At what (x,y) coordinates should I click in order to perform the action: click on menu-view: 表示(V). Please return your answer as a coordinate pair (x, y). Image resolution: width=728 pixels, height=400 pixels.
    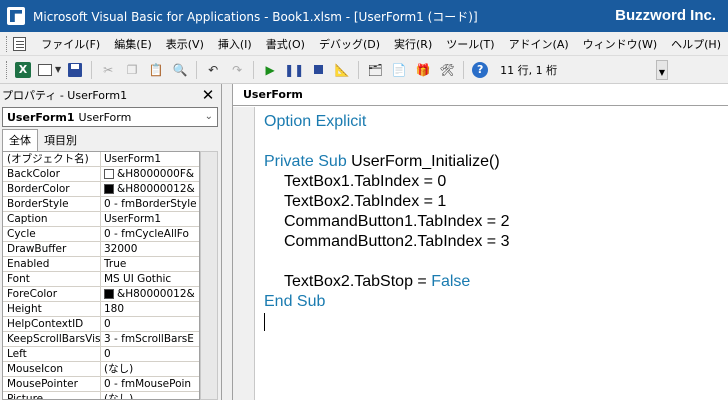
    Looking at the image, I should click on (185, 44).